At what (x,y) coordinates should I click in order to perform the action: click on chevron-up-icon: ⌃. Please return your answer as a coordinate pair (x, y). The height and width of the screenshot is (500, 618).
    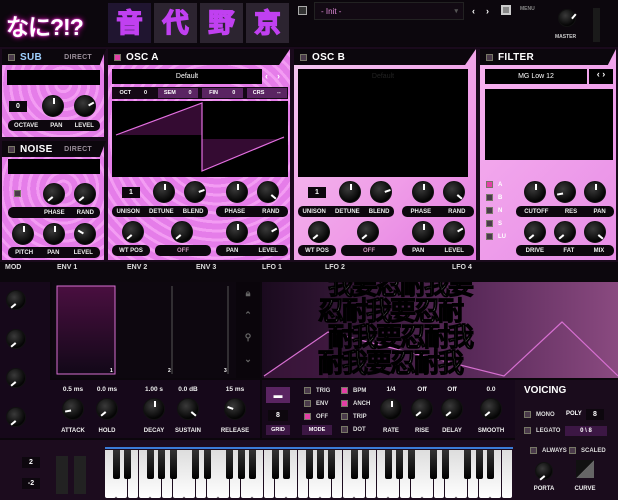
    Looking at the image, I should click on (248, 315).